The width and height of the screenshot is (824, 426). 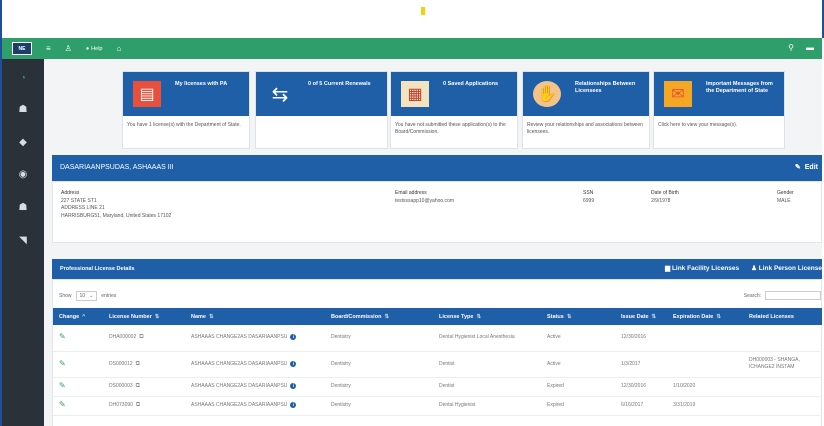 What do you see at coordinates (578, 316) in the screenshot?
I see `col-header-status: Status ⇅` at bounding box center [578, 316].